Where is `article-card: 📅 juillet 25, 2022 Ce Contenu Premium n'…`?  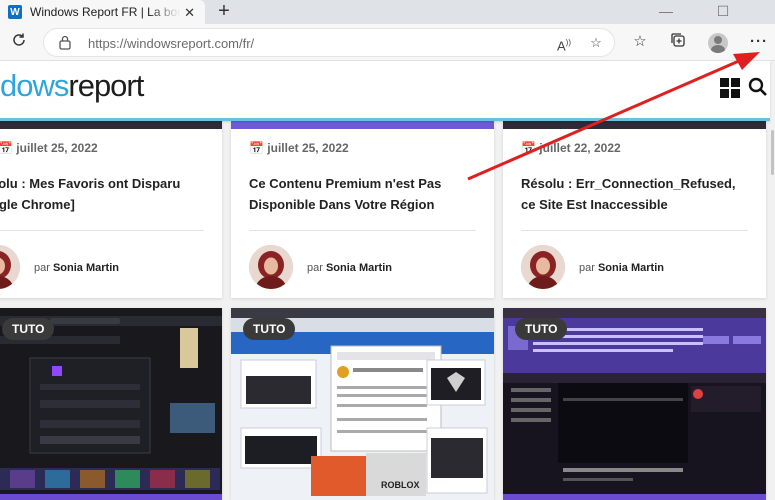
article-card: 📅 juillet 25, 2022 Ce Contenu Premium n'… is located at coordinates (362, 209).